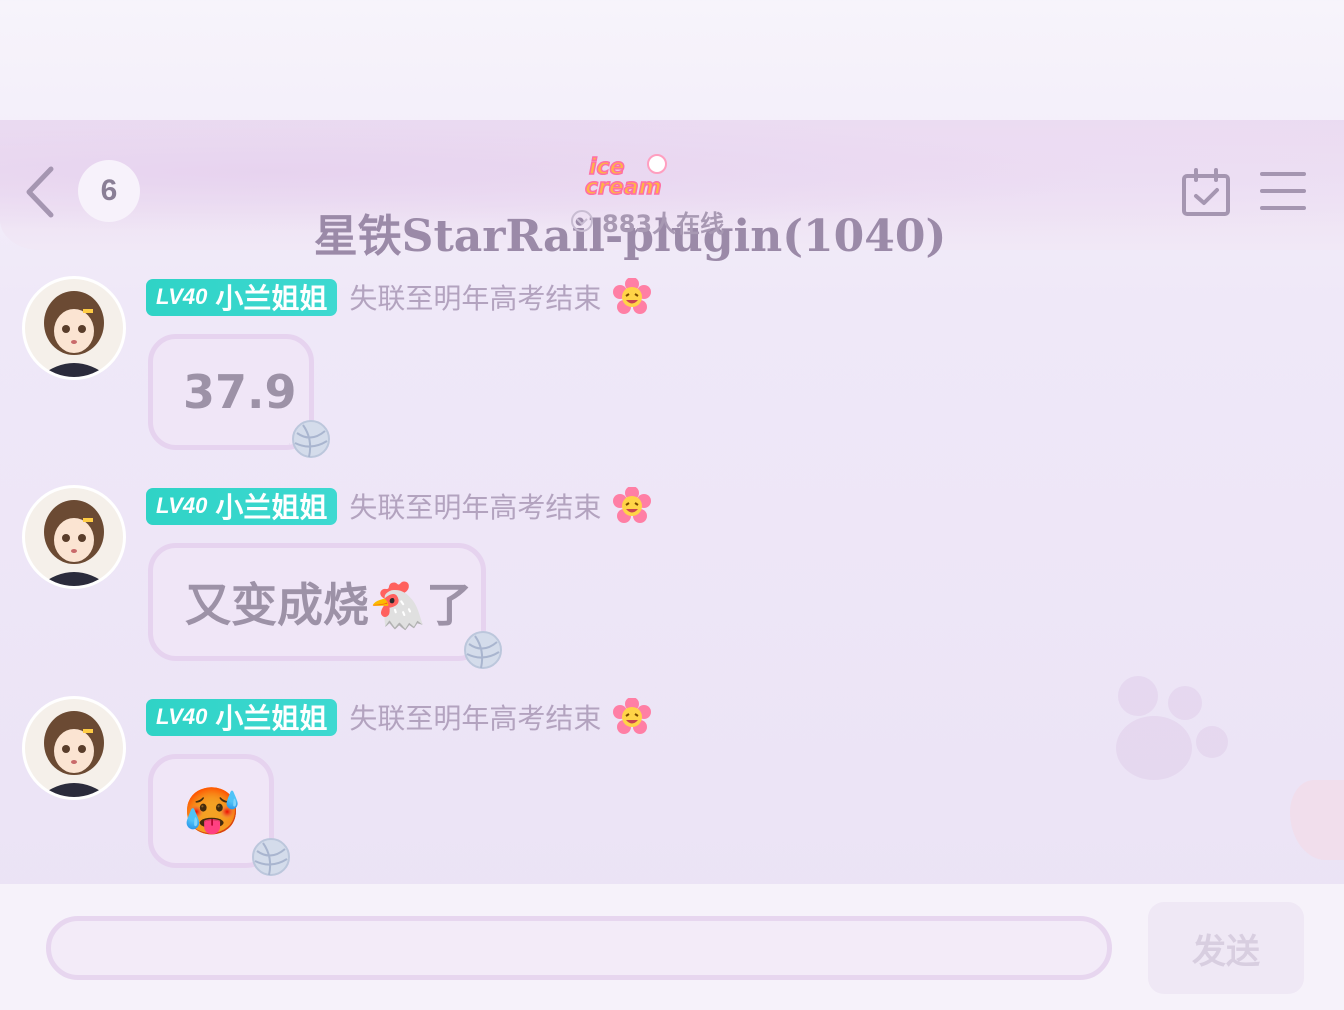 Image resolution: width=1344 pixels, height=1010 pixels. I want to click on chevron-down-circle-icon, so click(582, 221).